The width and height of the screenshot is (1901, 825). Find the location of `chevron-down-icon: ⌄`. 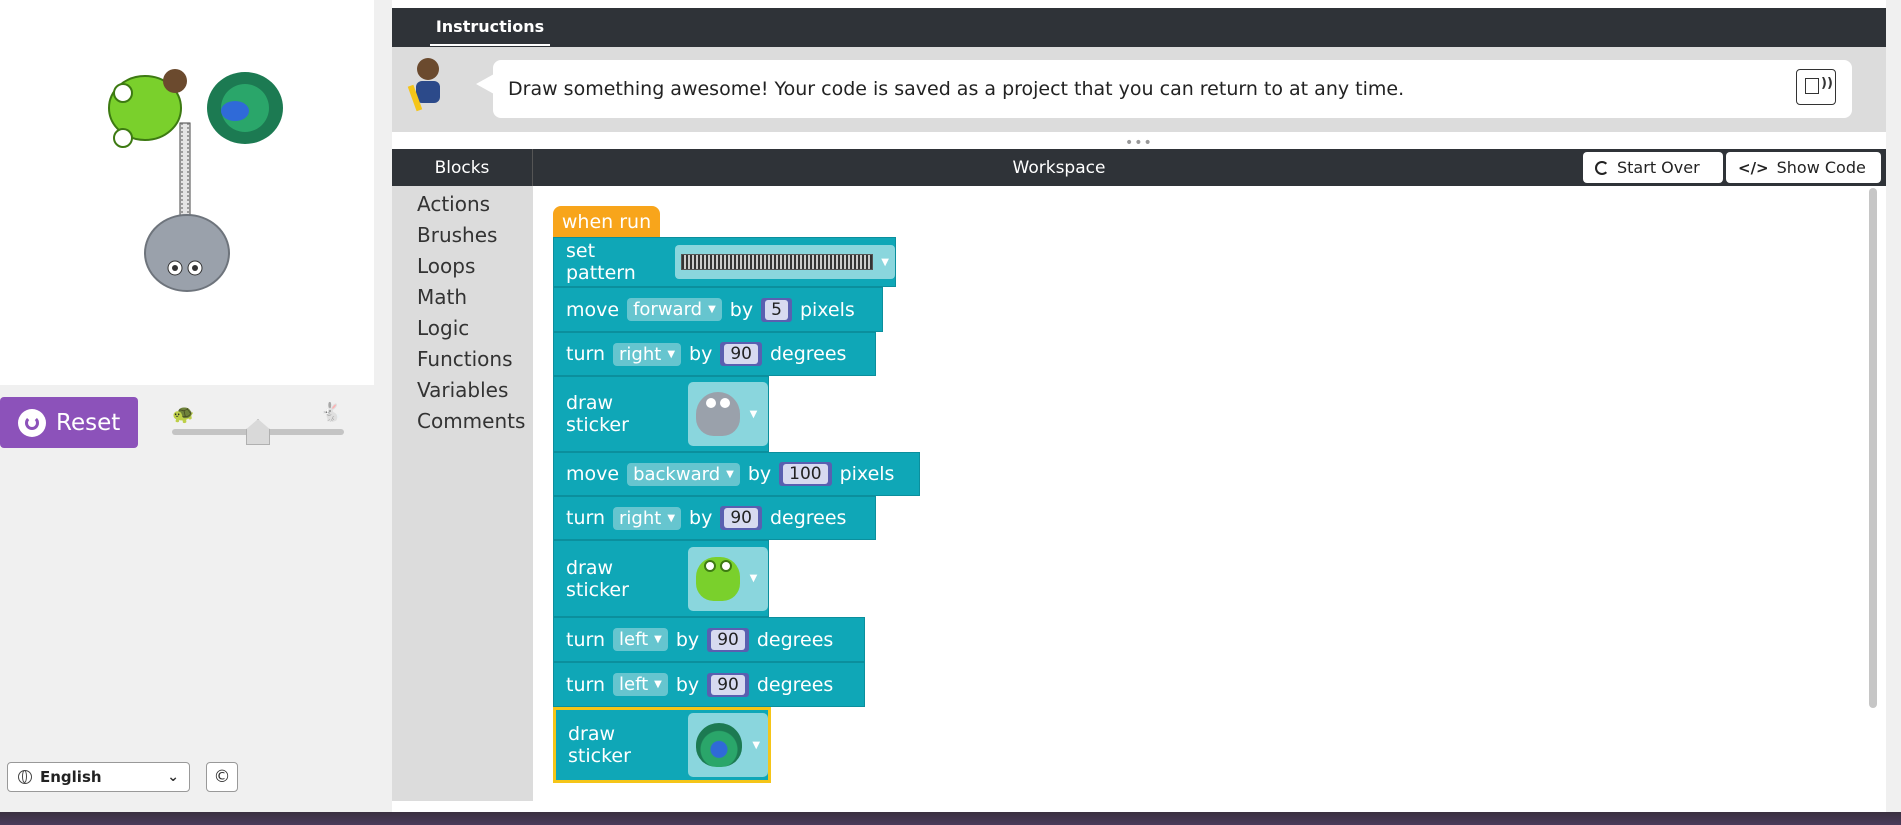

chevron-down-icon: ⌄ is located at coordinates (173, 777).